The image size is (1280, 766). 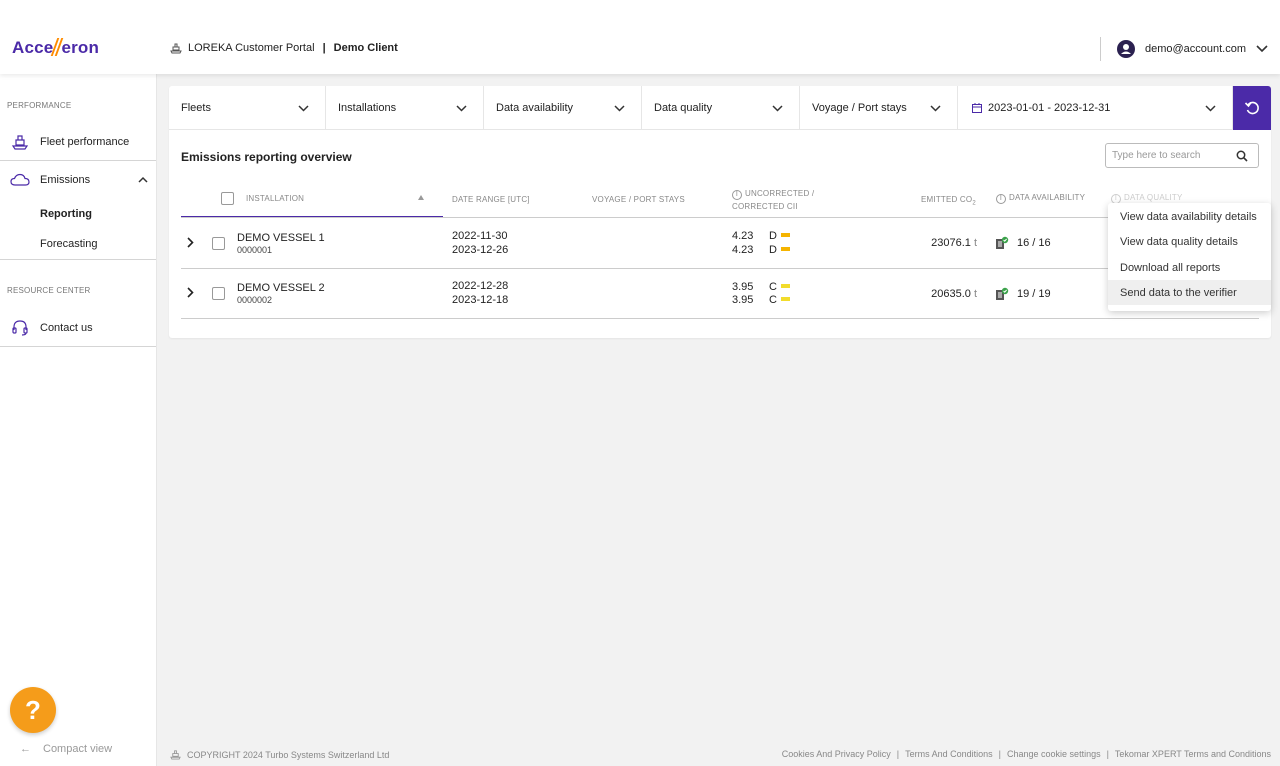 What do you see at coordinates (284, 48) in the screenshot?
I see `portal-breadcrumb: LOREKA Customer Portal | Demo Client` at bounding box center [284, 48].